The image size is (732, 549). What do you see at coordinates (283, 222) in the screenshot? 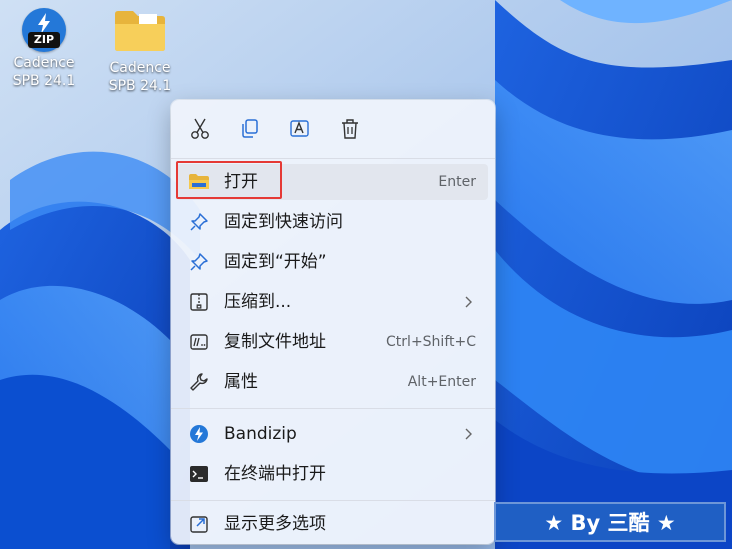
I see `menu-item-label: 固定到快速访问` at bounding box center [283, 222].